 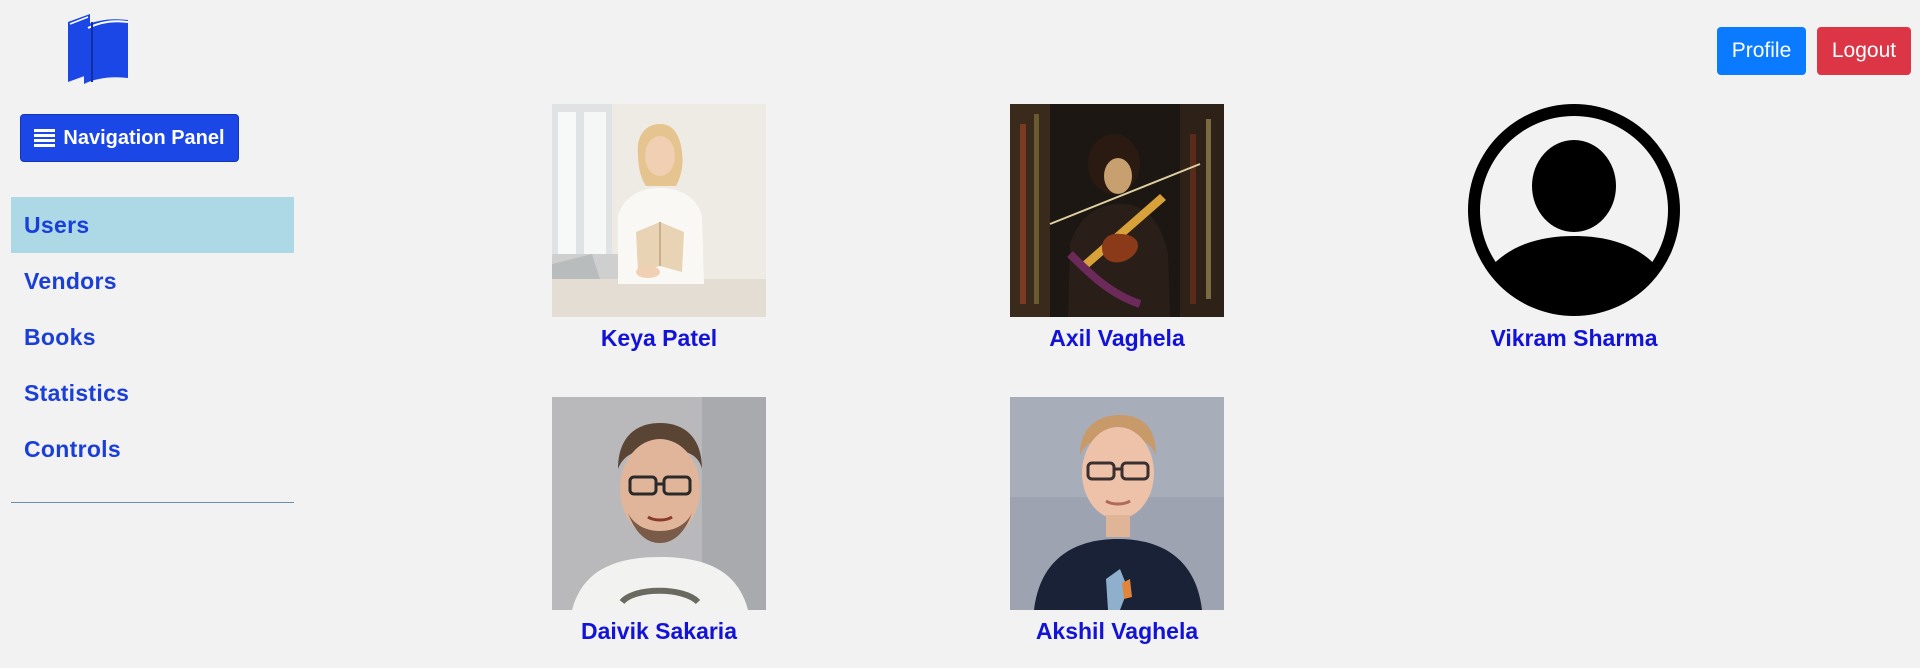 What do you see at coordinates (1117, 210) in the screenshot?
I see `violinist-painting-photo` at bounding box center [1117, 210].